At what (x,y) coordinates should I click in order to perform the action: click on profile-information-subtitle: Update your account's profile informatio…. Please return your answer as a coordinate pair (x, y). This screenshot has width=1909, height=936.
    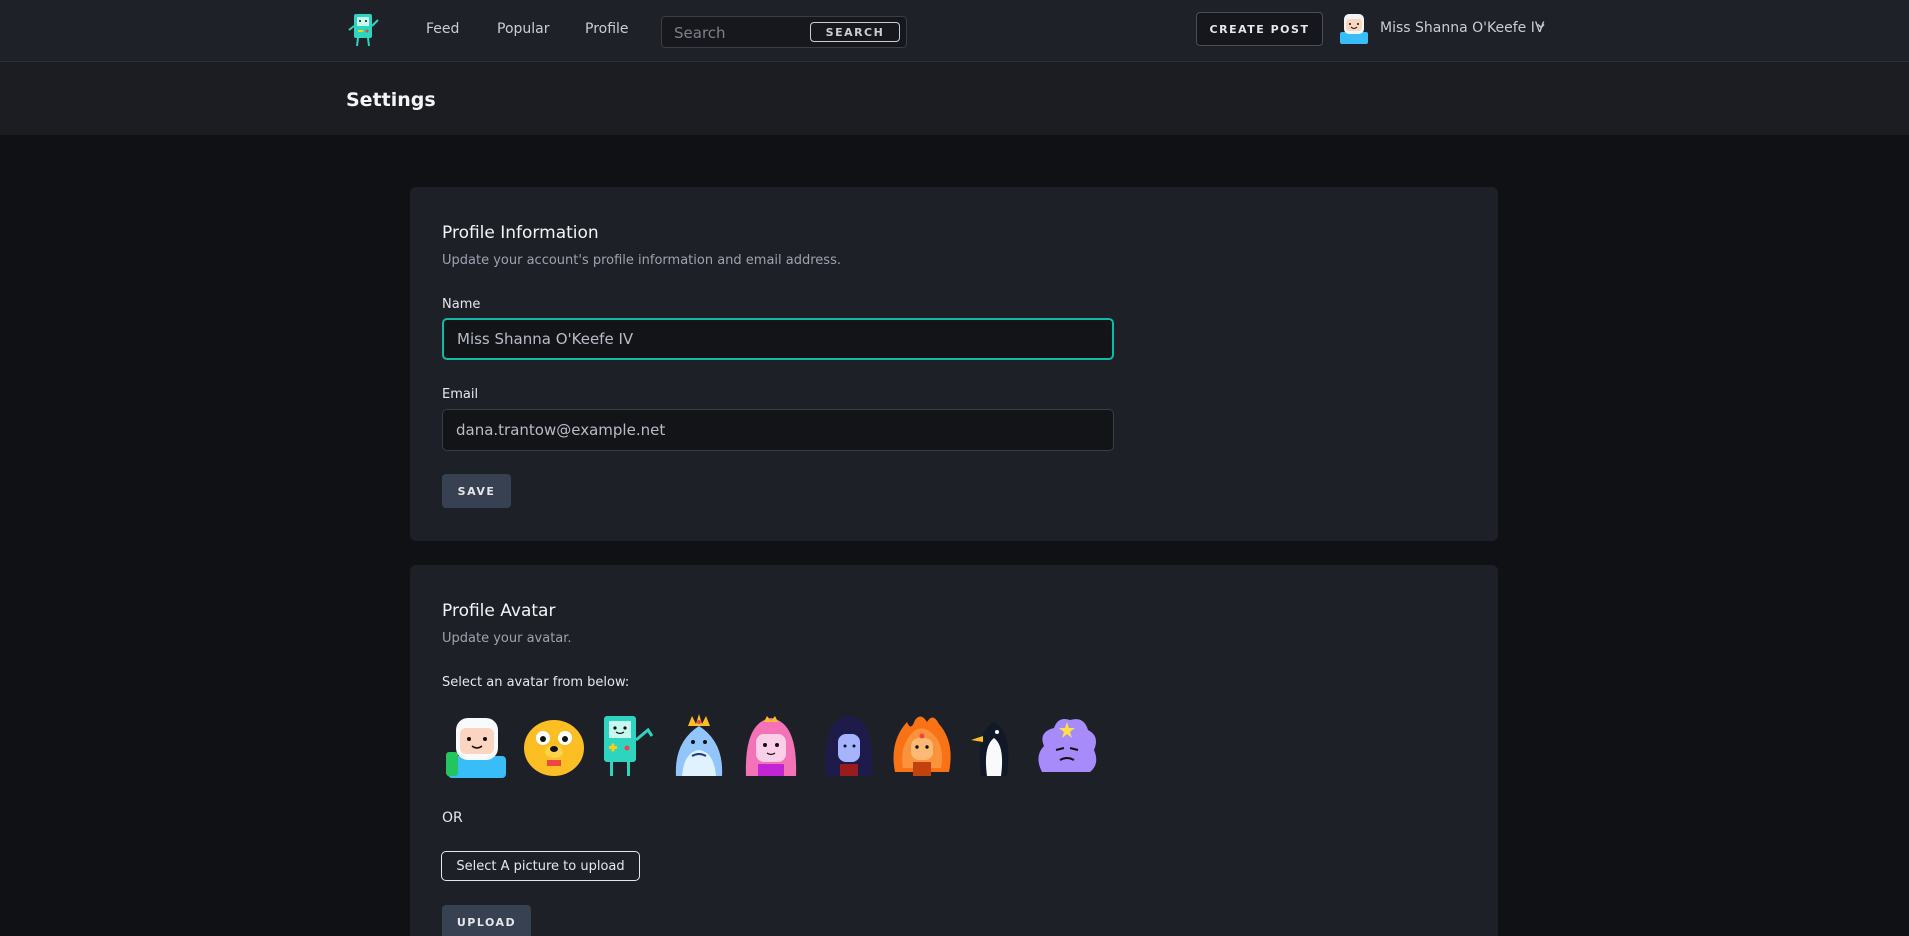
    Looking at the image, I should click on (641, 260).